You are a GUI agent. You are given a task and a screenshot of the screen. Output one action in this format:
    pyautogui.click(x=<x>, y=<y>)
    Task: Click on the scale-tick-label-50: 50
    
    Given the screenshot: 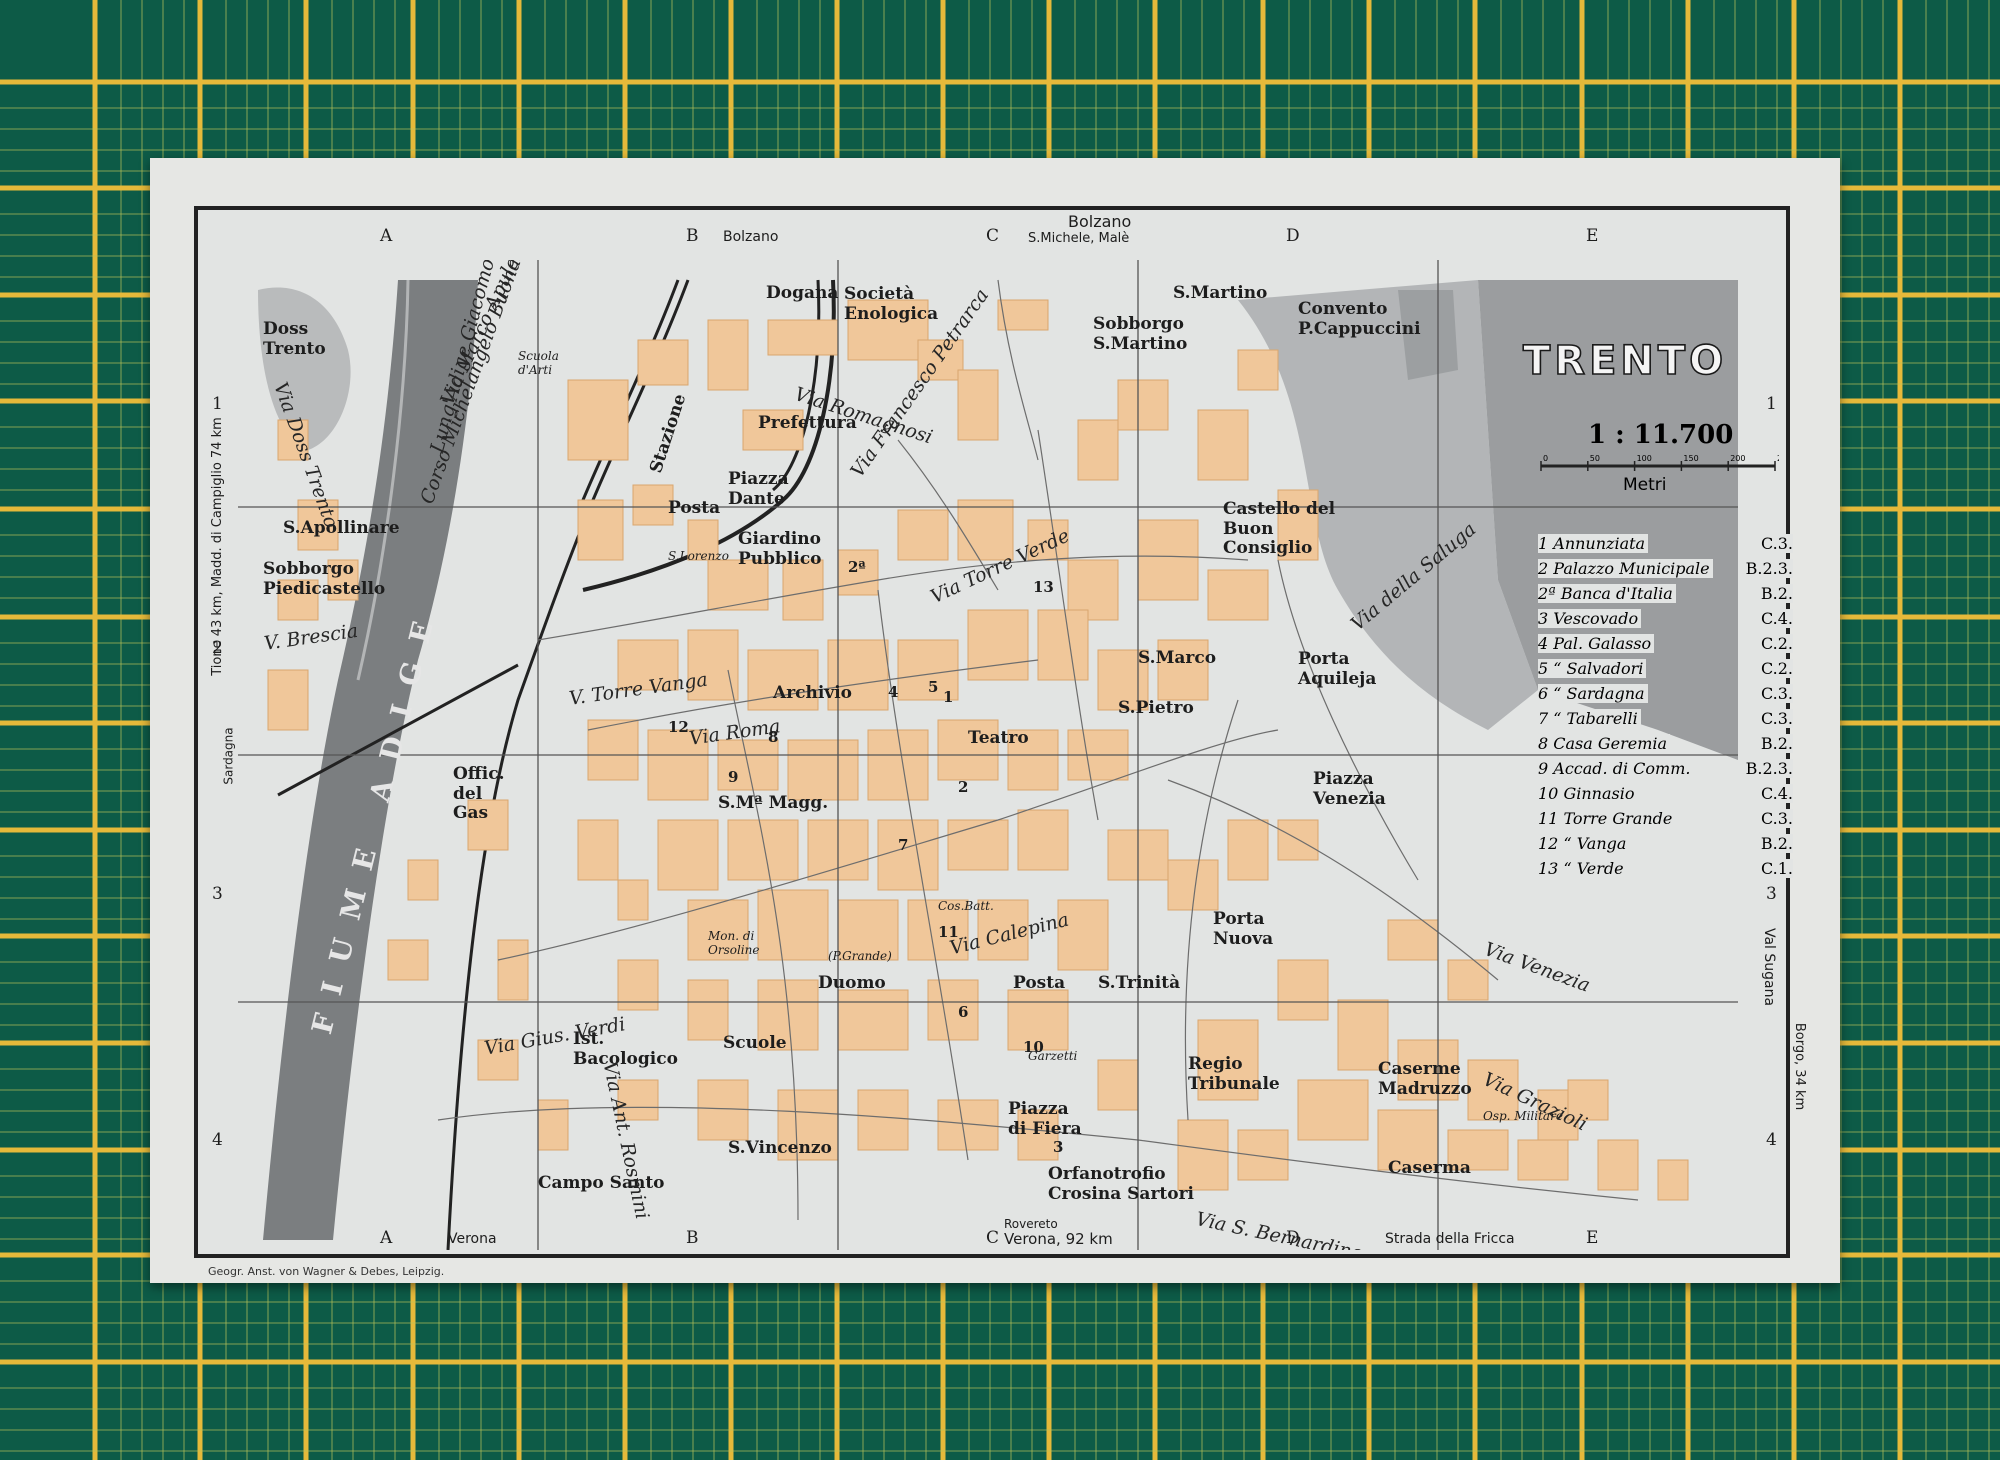 What is the action you would take?
    pyautogui.click(x=1595, y=458)
    